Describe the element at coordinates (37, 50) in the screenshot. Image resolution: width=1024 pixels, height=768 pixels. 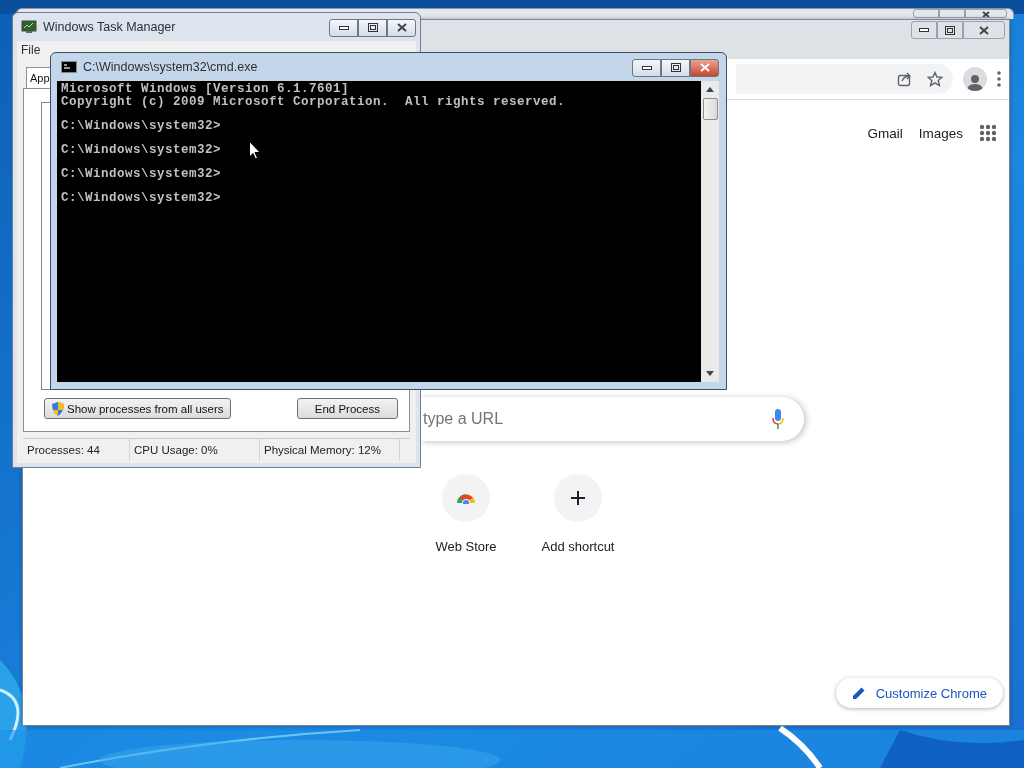
I see `menu-item: File` at that location.